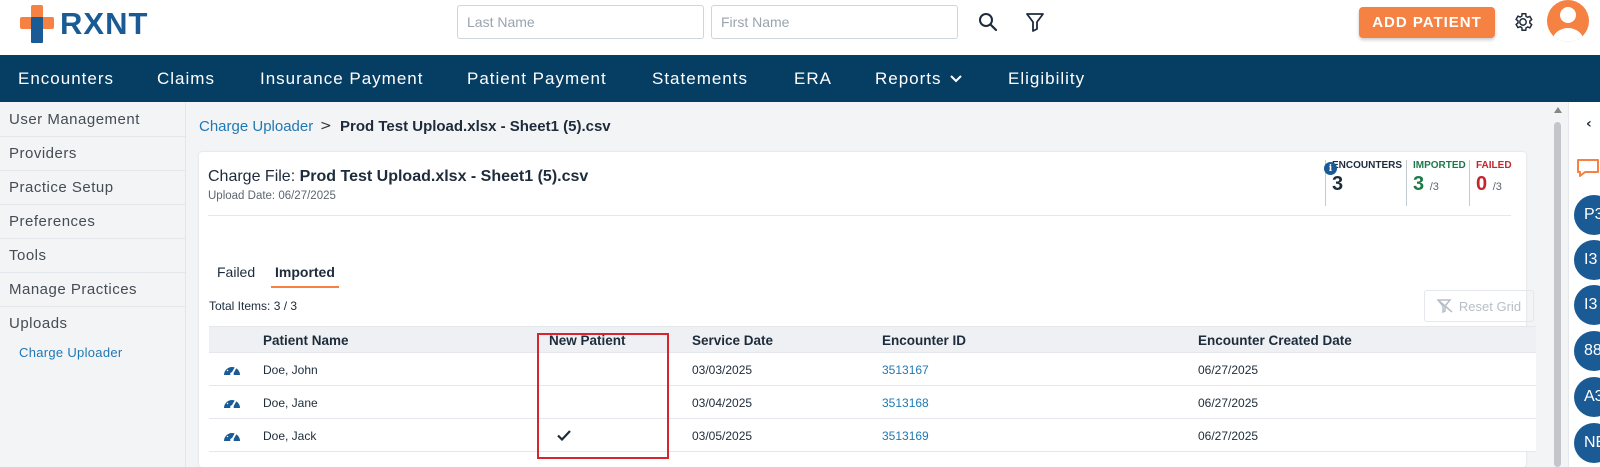 This screenshot has height=467, width=1600. I want to click on cell-encounter-id-link: 3513167, so click(905, 369).